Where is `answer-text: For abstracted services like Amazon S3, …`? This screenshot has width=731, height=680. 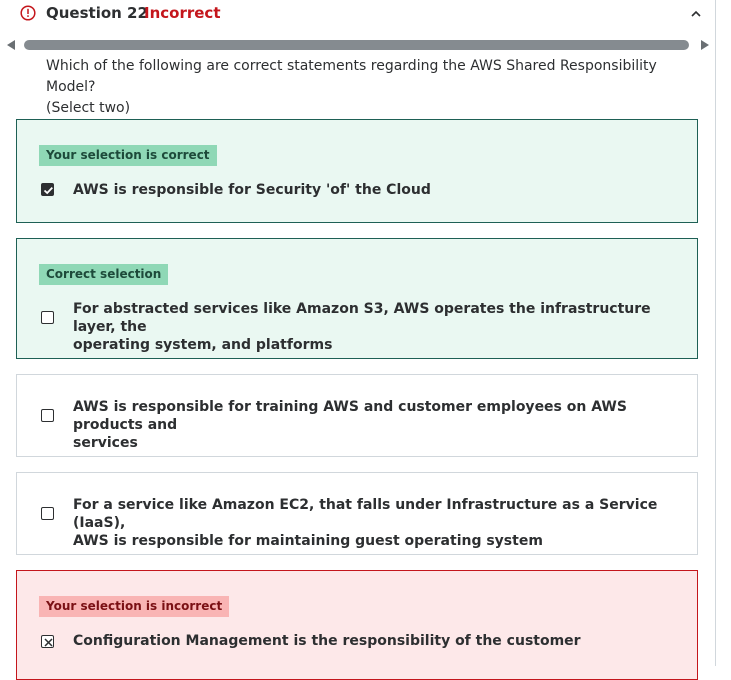
answer-text: For abstracted services like Amazon S3, … is located at coordinates (379, 327).